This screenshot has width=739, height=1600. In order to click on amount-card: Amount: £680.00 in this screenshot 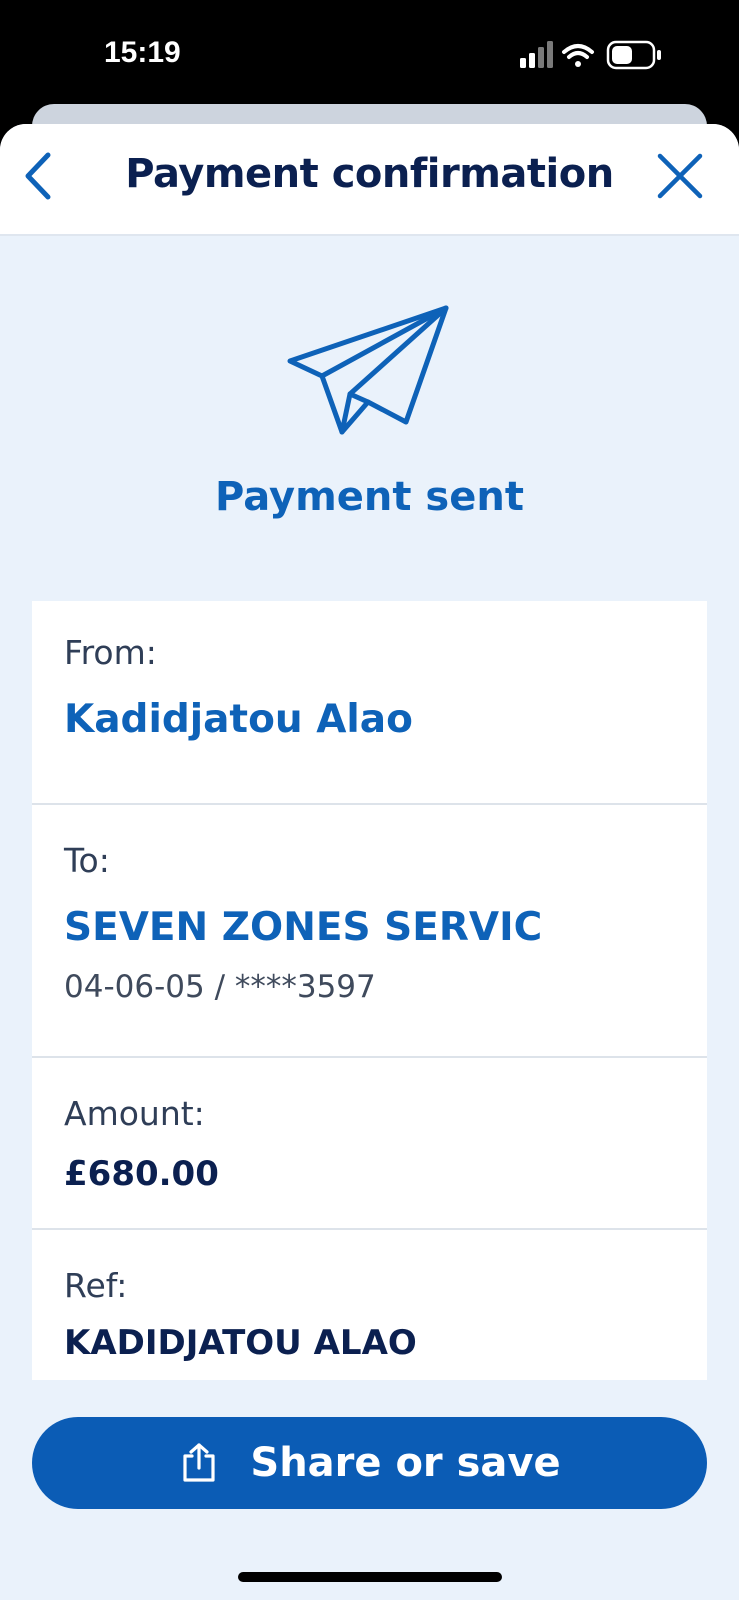, I will do `click(369, 1143)`.